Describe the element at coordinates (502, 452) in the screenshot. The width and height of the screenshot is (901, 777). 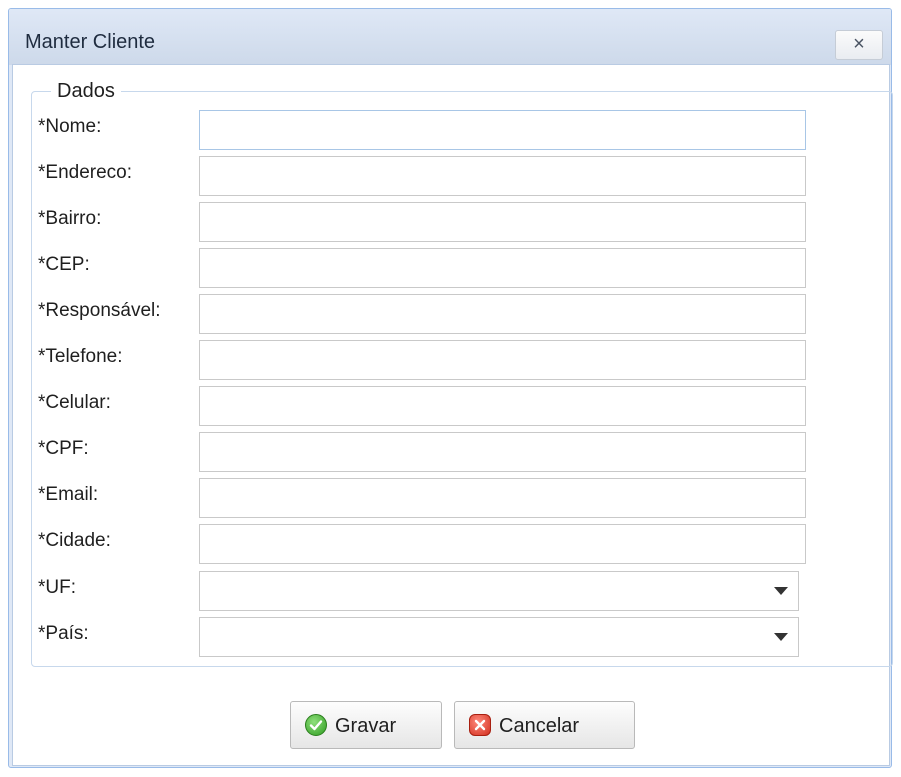
I see `cpf-input` at that location.